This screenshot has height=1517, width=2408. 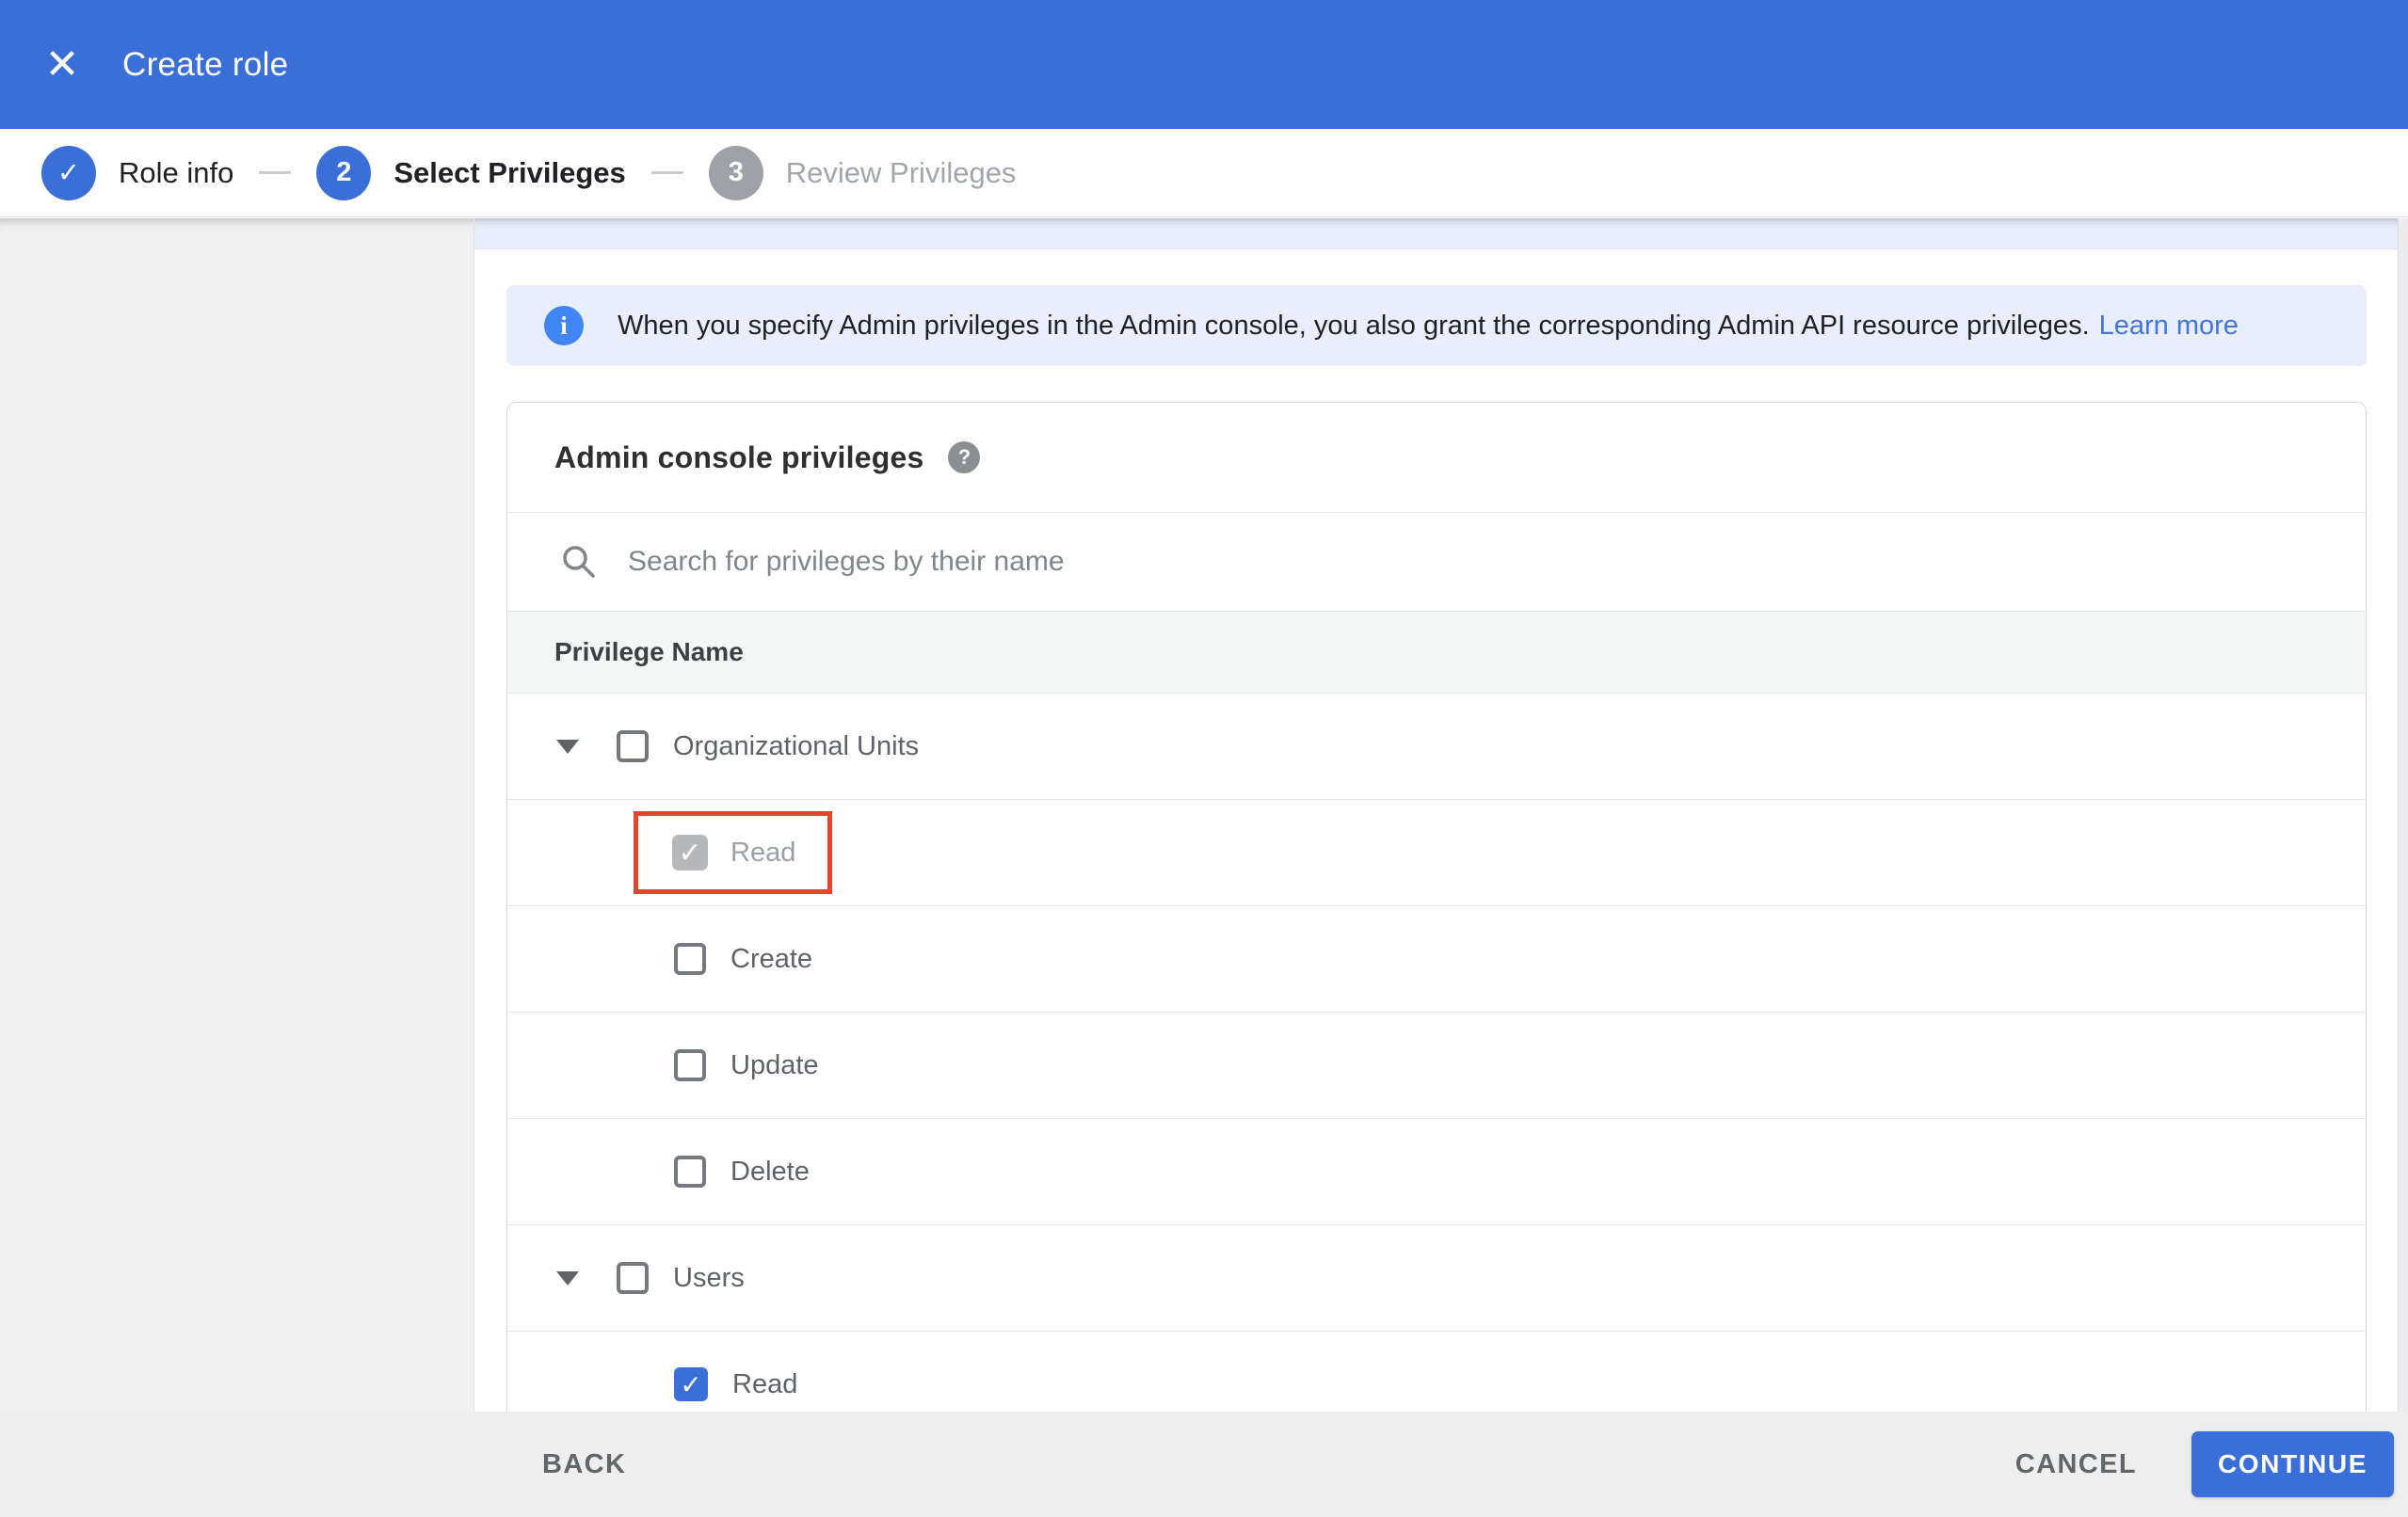 I want to click on table-row: Create, so click(x=1437, y=959).